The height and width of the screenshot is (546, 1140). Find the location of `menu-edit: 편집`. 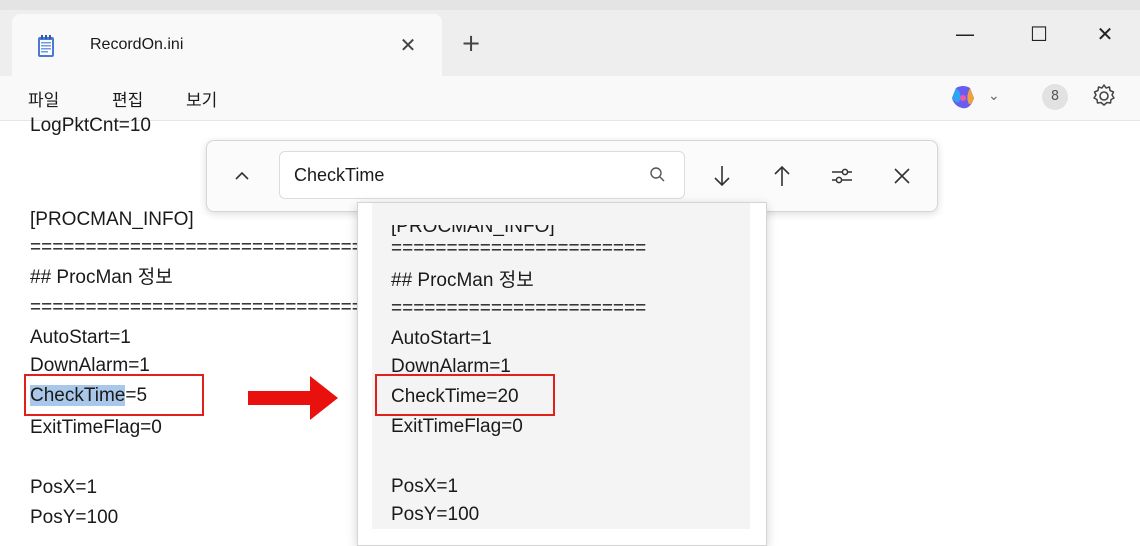

menu-edit: 편집 is located at coordinates (127, 98).